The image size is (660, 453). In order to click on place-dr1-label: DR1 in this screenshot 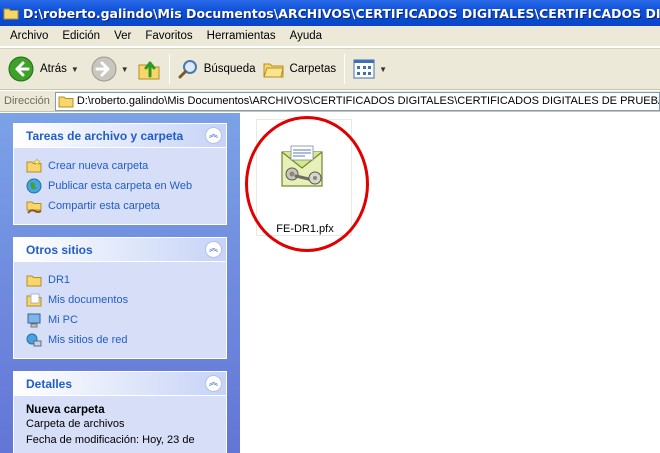, I will do `click(59, 280)`.